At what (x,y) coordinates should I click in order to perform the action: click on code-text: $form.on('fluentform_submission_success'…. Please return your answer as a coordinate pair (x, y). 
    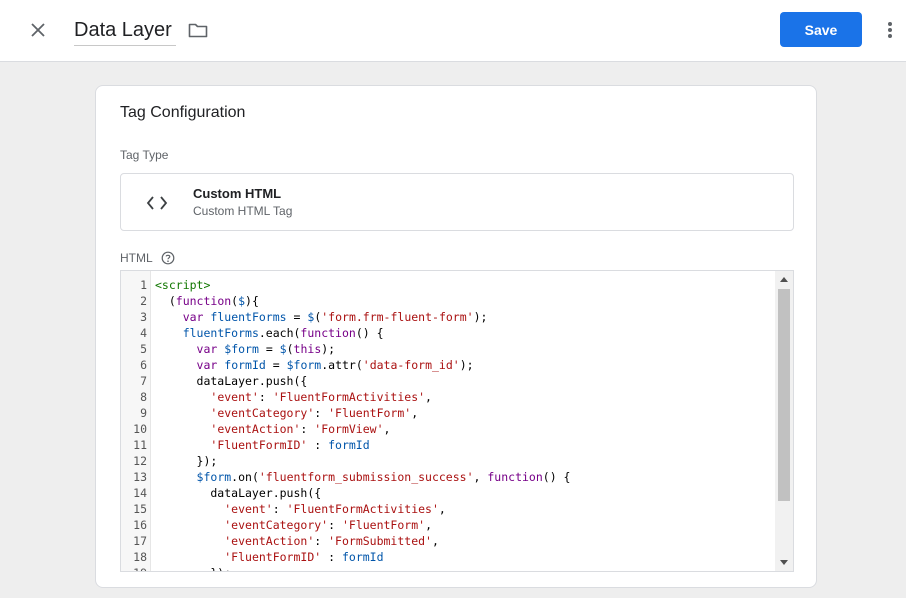
    Looking at the image, I should click on (363, 477).